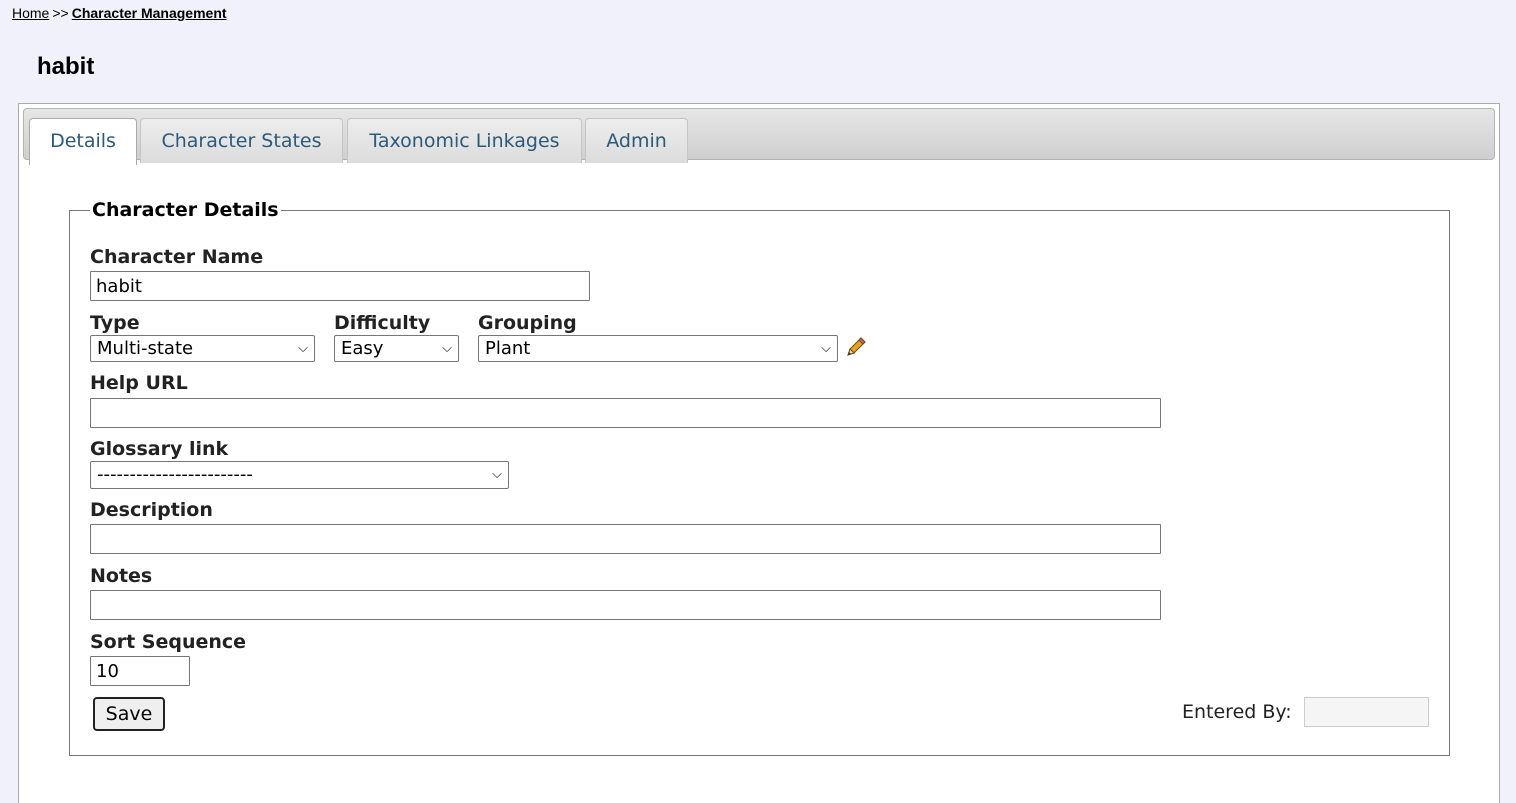 The image size is (1516, 803). I want to click on fieldset-legend: Character Details, so click(185, 210).